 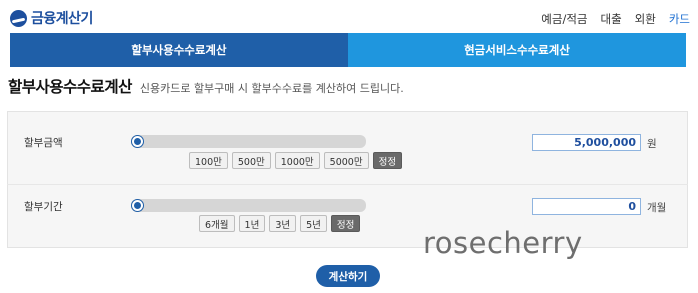 What do you see at coordinates (271, 88) in the screenshot?
I see `page-description: 신용카드로 할부구매 시 할부수수료를 계산하여 드립니다.` at bounding box center [271, 88].